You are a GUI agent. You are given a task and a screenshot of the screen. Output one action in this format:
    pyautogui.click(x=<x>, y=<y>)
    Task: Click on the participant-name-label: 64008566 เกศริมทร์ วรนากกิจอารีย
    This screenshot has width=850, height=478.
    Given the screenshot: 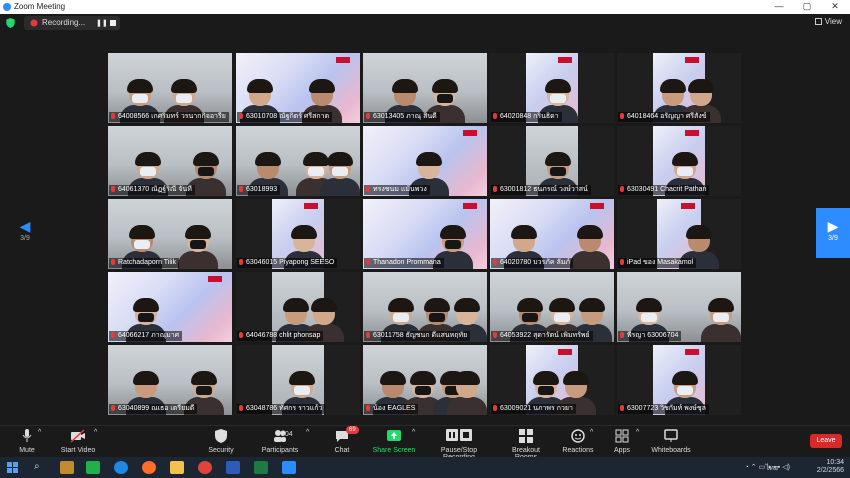 What is the action you would take?
    pyautogui.click(x=169, y=117)
    